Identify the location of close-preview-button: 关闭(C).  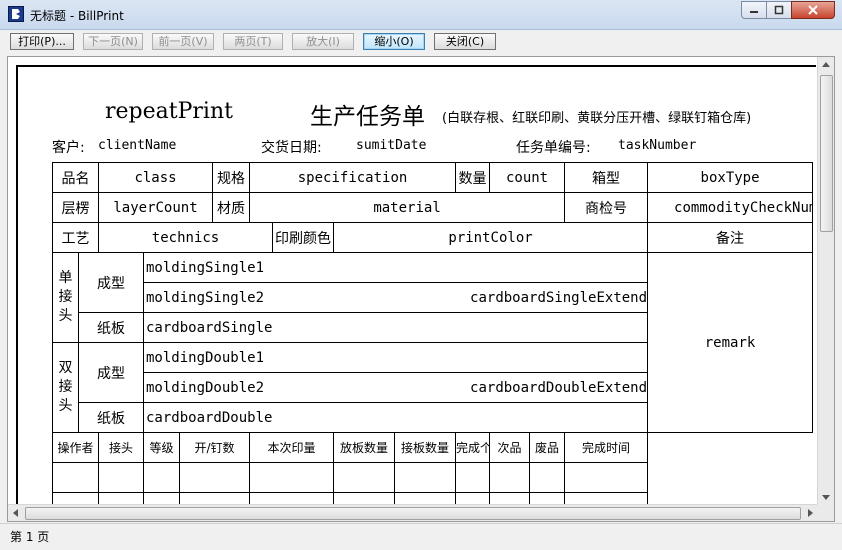
(465, 41).